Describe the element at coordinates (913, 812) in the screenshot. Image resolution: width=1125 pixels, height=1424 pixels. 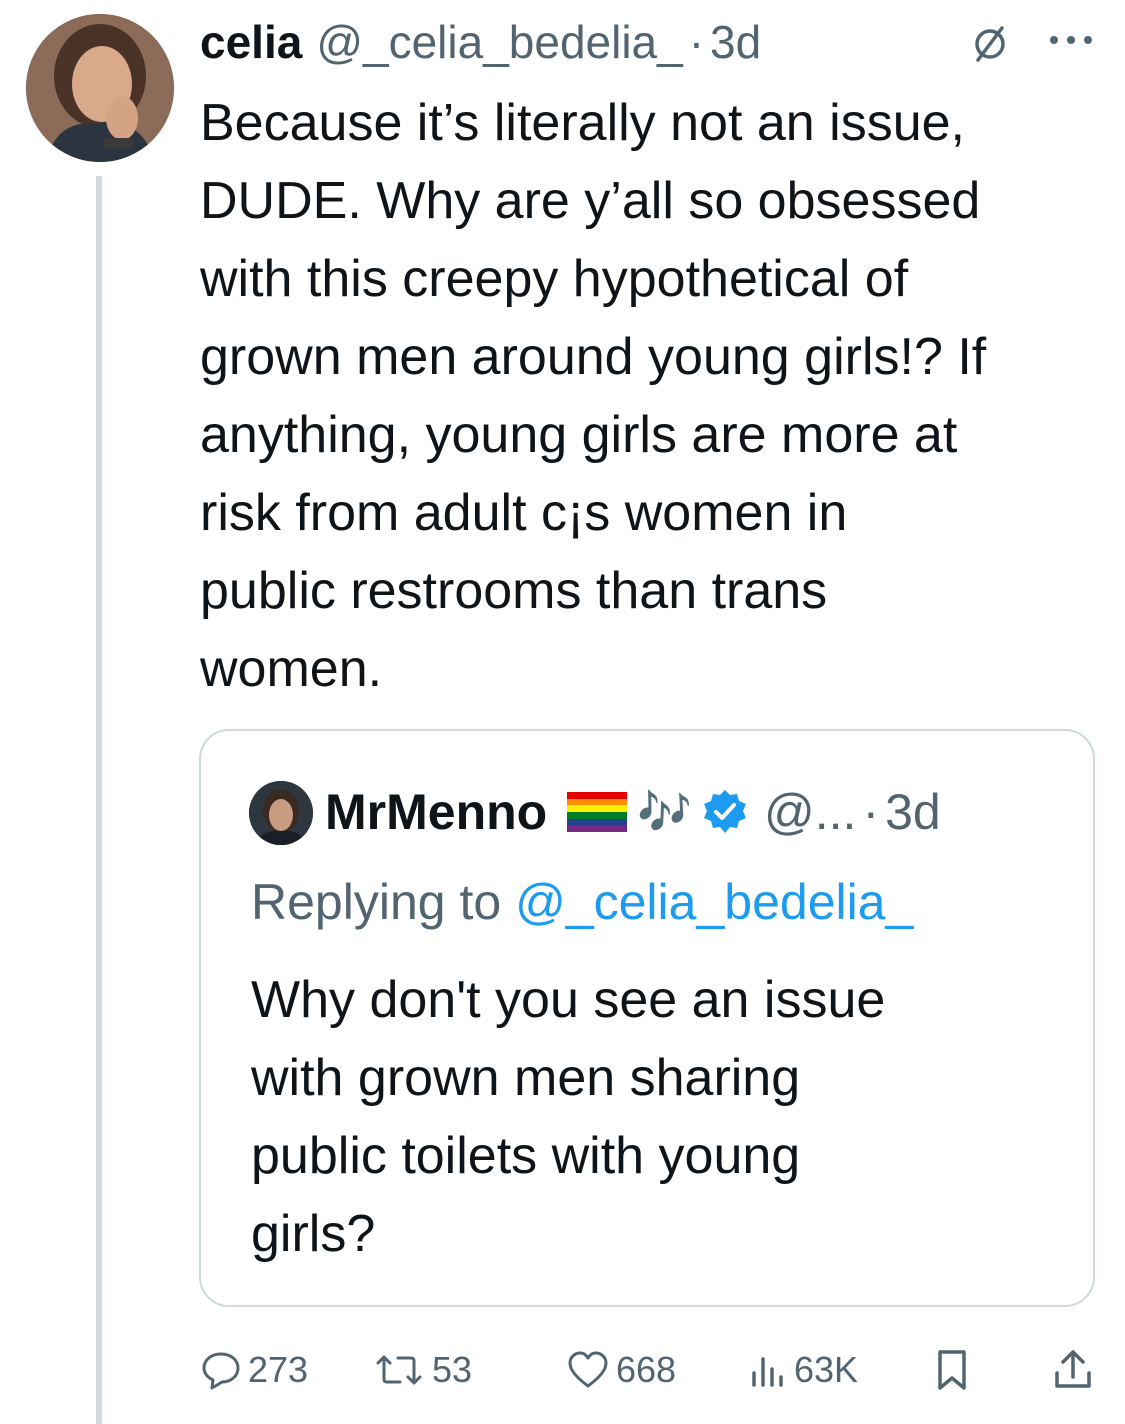
I see `quoted-tweet-time: 3d` at that location.